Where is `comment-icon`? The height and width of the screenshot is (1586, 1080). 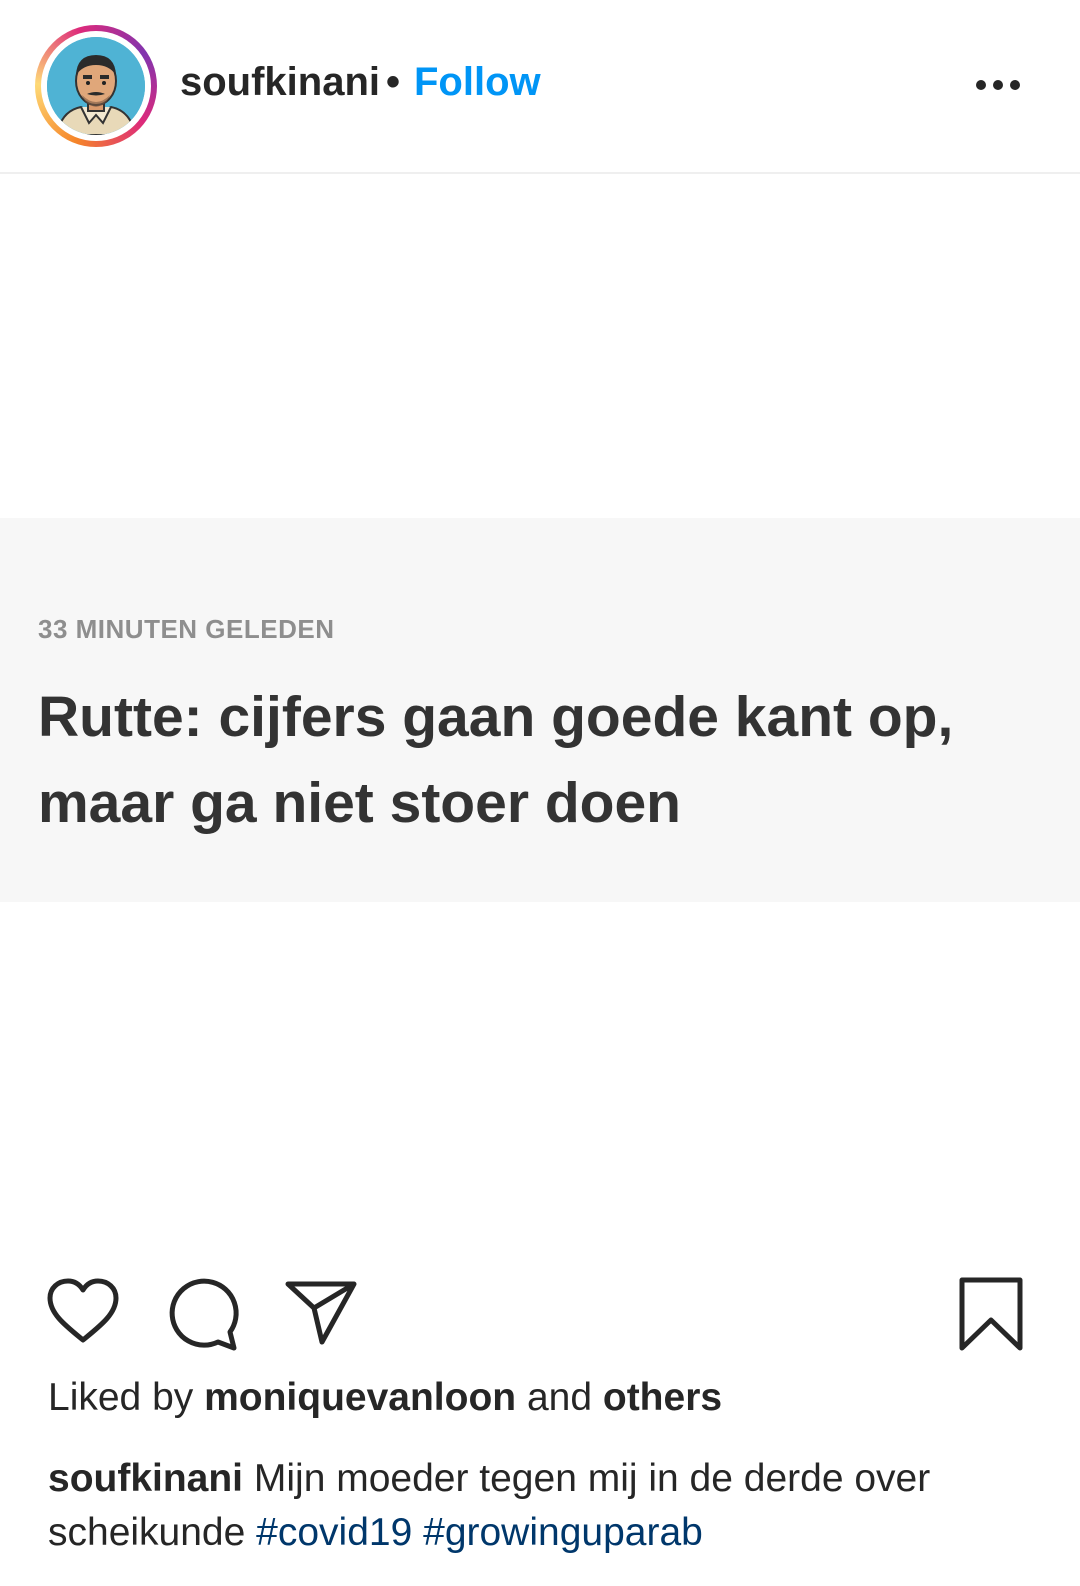 comment-icon is located at coordinates (202, 1314).